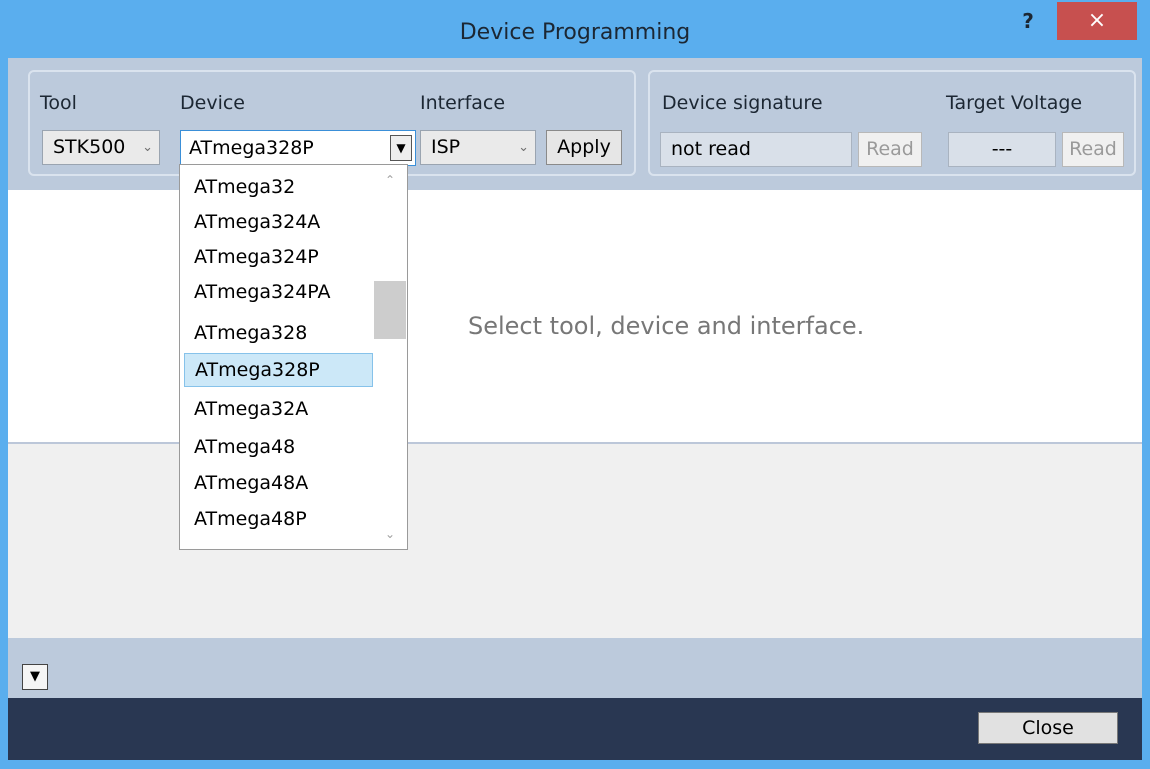  I want to click on title-bar: Device Programming ? ×, so click(575, 29).